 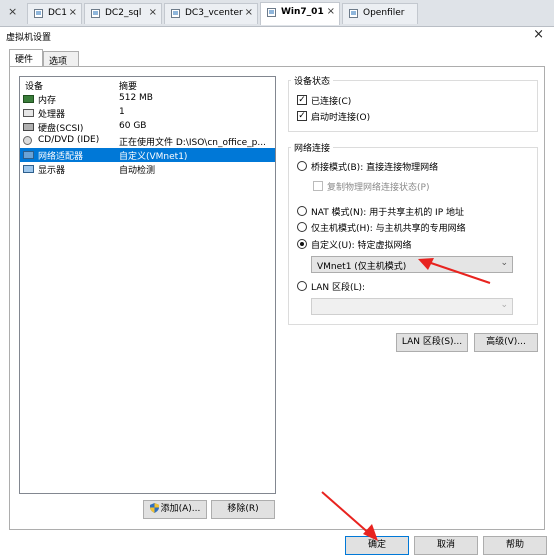 I want to click on annotation-arrow-ok, so click(x=349, y=516).